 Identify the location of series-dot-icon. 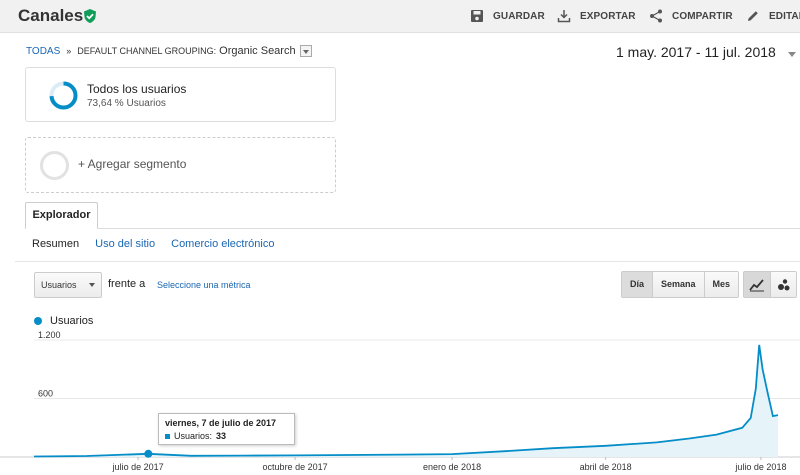
(38, 321).